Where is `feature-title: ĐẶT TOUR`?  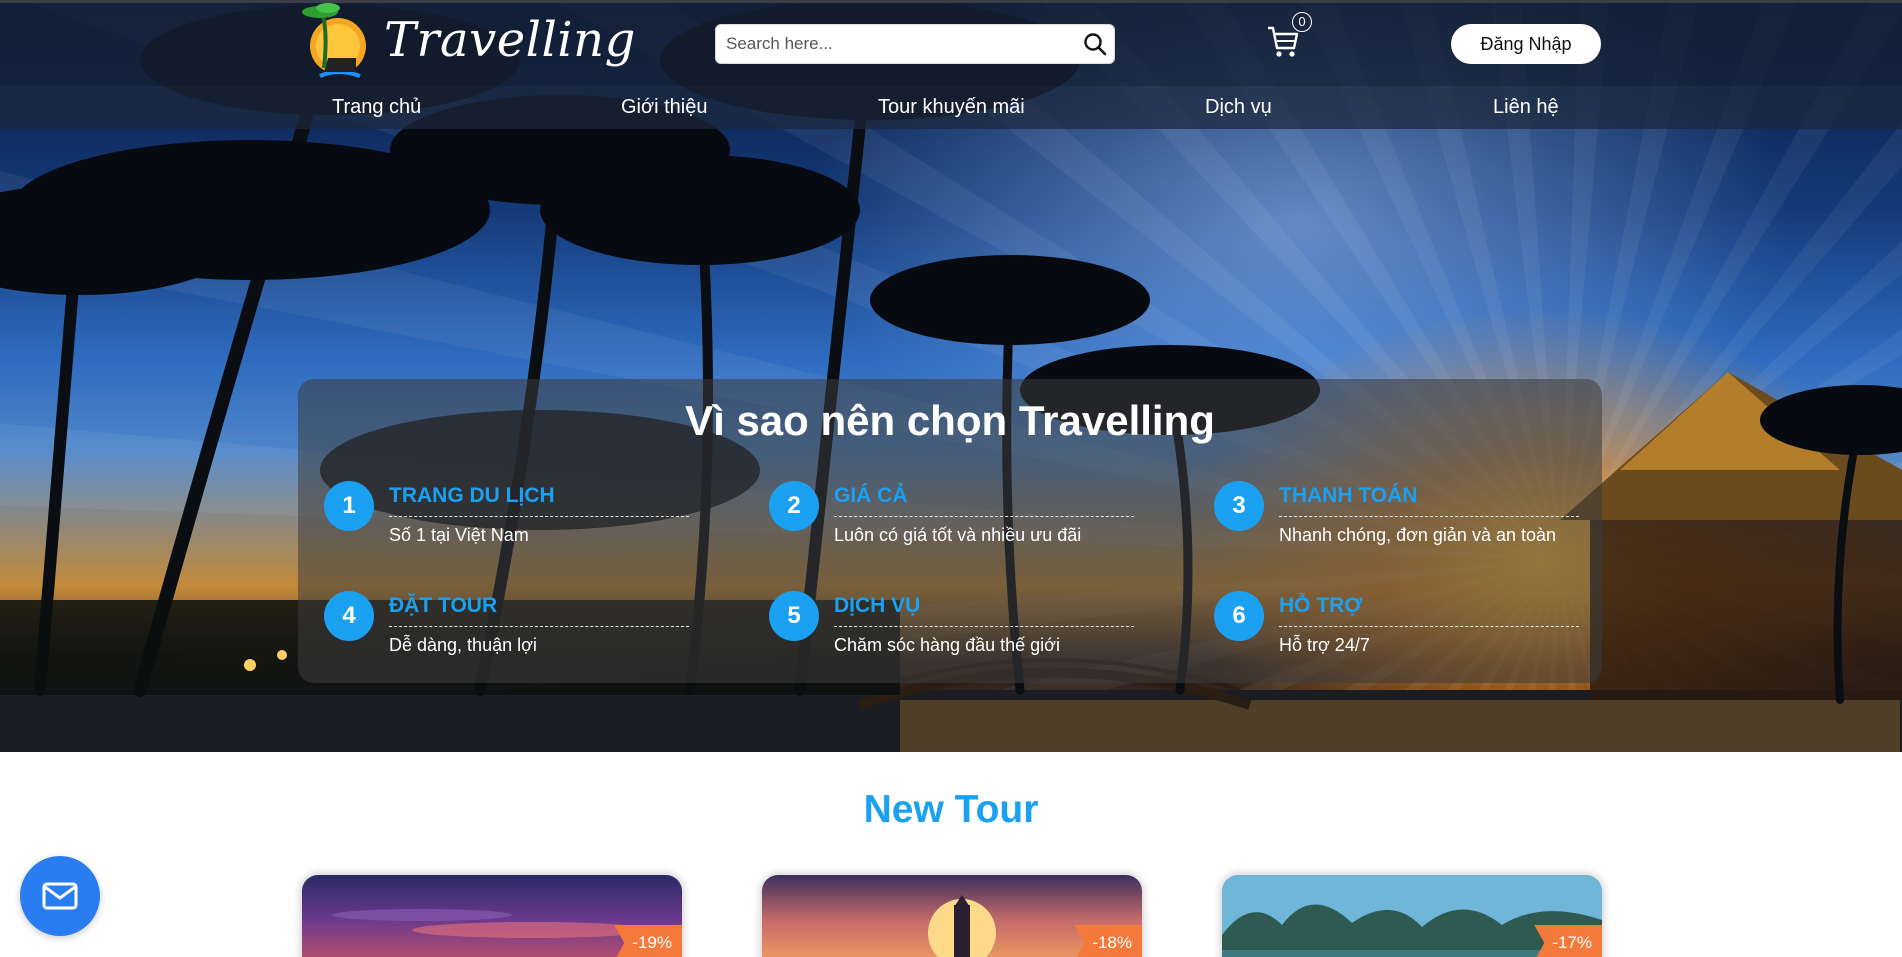
feature-title: ĐẶT TOUR is located at coordinates (539, 609).